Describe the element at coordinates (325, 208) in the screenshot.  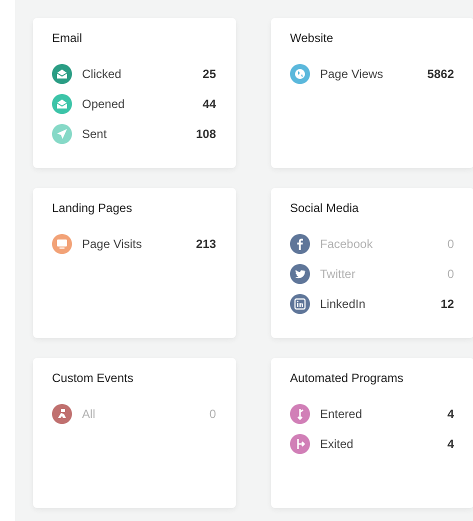
I see `card-title: Social Media` at that location.